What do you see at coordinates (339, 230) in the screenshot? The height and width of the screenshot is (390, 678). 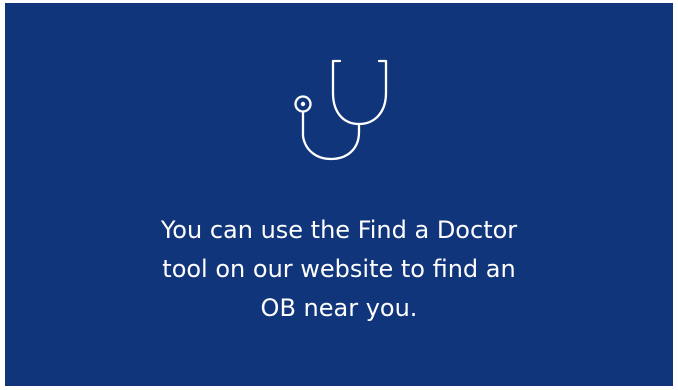 I see `message-line-1: You can use the Find a Doctor` at bounding box center [339, 230].